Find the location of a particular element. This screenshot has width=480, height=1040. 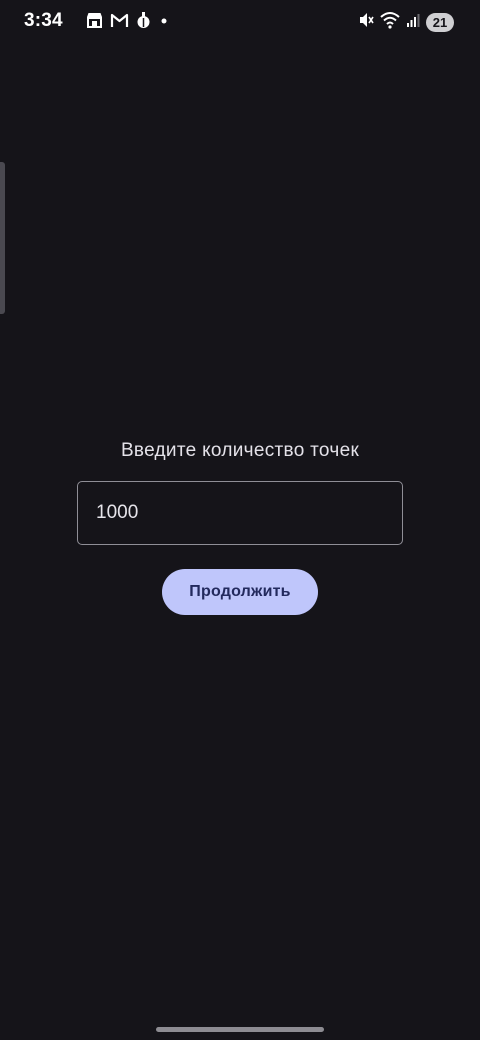

gmail-icon is located at coordinates (119, 20).